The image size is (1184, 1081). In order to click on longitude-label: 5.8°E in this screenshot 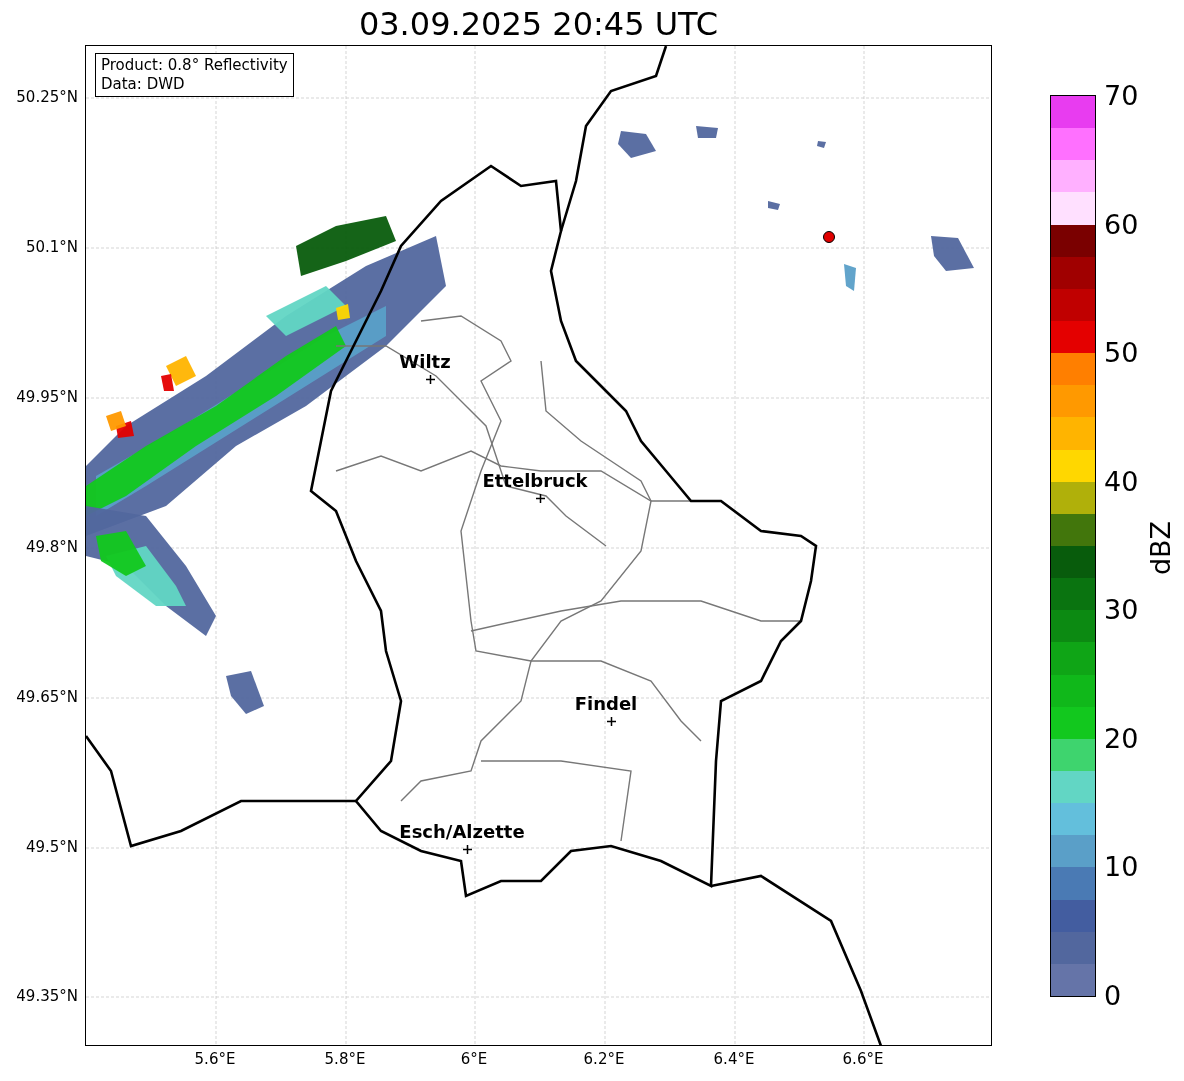, I will do `click(345, 1059)`.